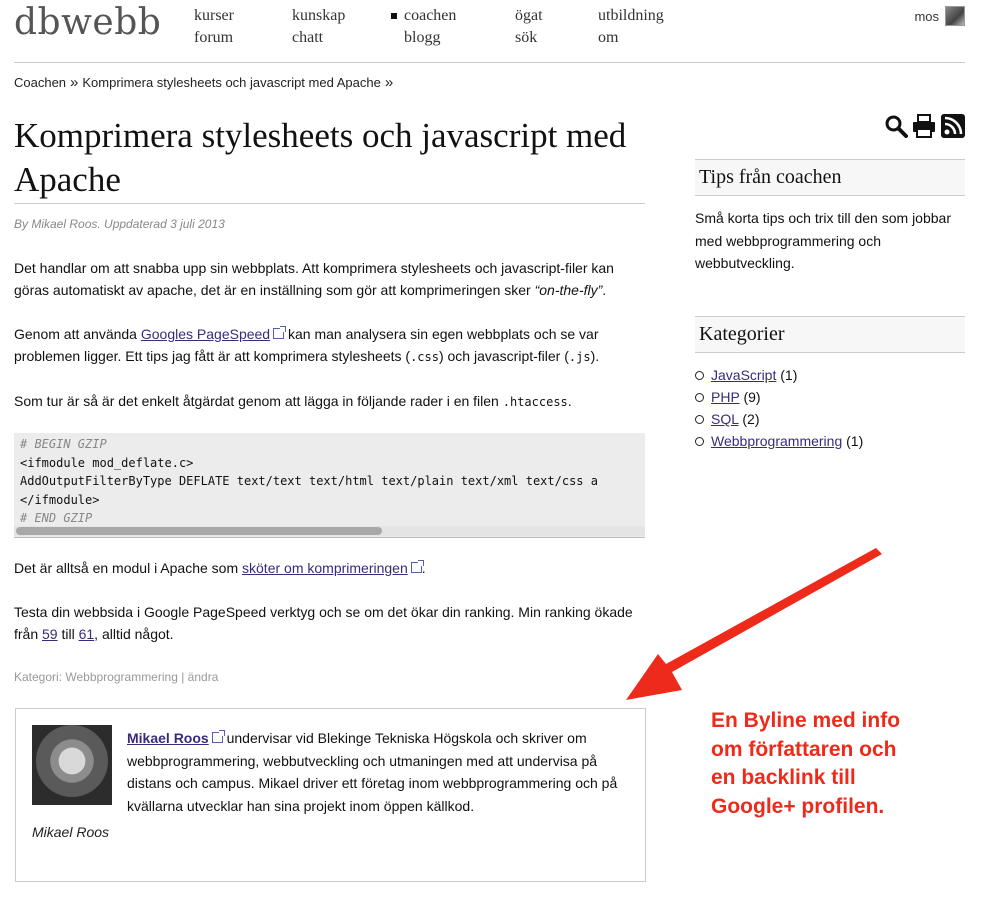  What do you see at coordinates (529, 16) in the screenshot?
I see `nav-item-ogat: ögat` at bounding box center [529, 16].